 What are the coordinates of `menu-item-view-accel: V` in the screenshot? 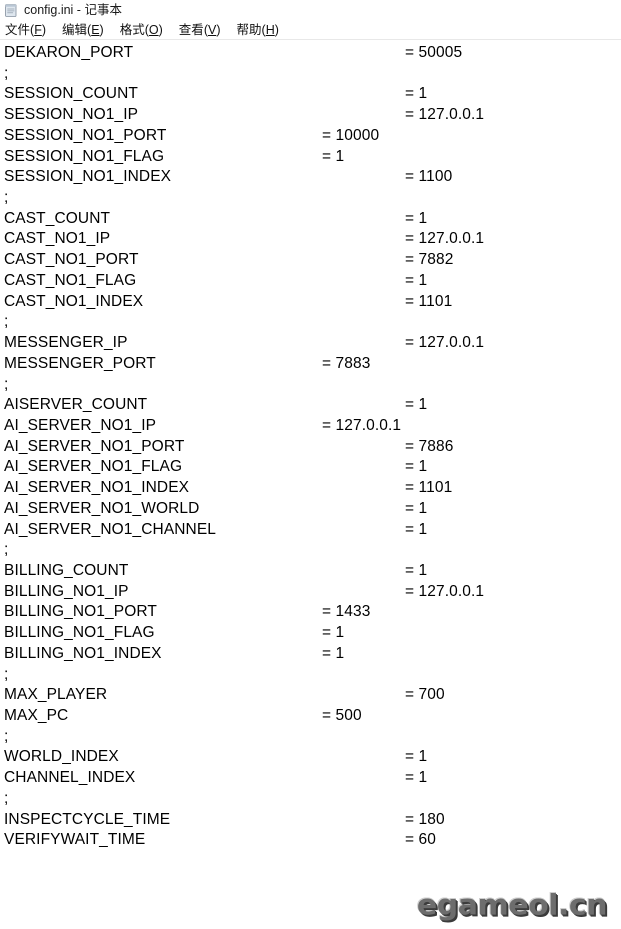 It's located at (212, 29).